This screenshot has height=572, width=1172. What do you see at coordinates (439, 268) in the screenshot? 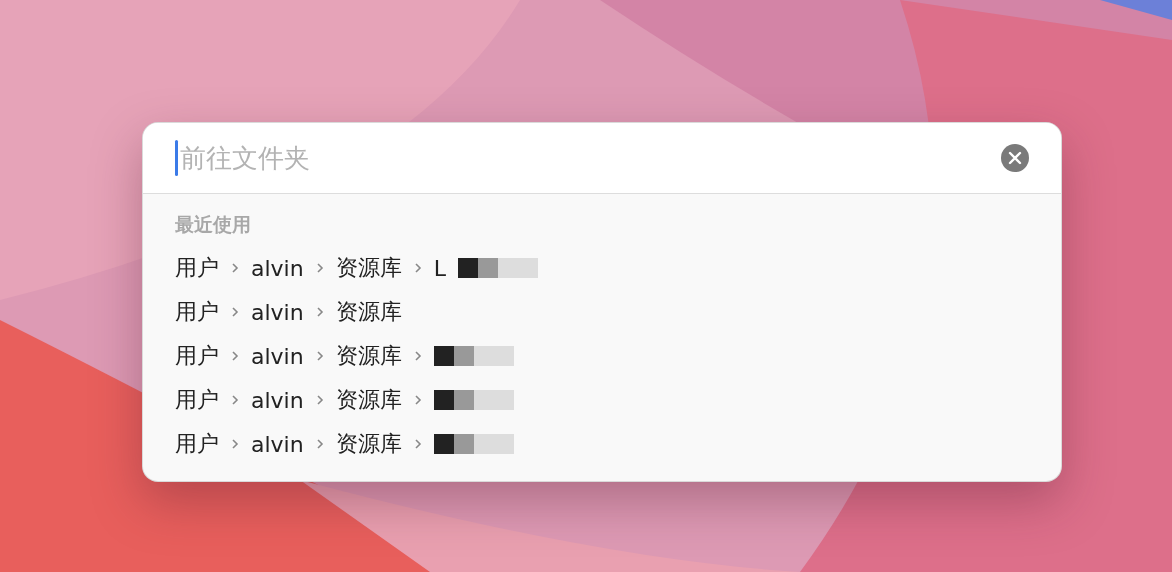
I see `path-item: L` at bounding box center [439, 268].